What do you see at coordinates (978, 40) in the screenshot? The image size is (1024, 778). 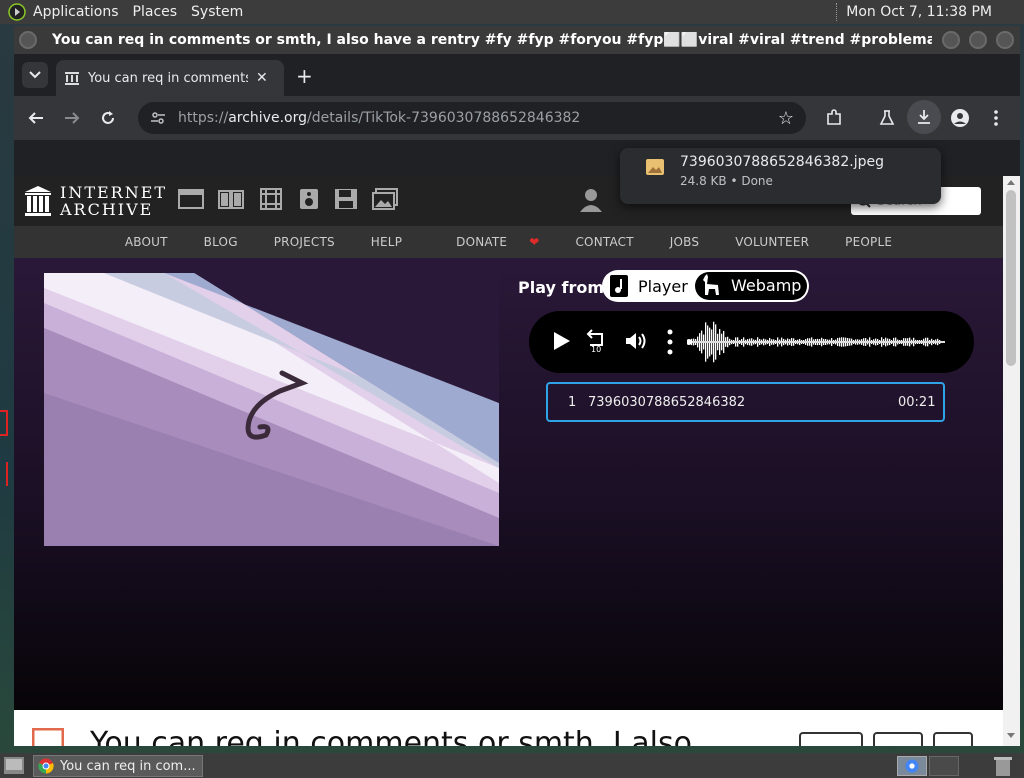 I see `maximize-button` at bounding box center [978, 40].